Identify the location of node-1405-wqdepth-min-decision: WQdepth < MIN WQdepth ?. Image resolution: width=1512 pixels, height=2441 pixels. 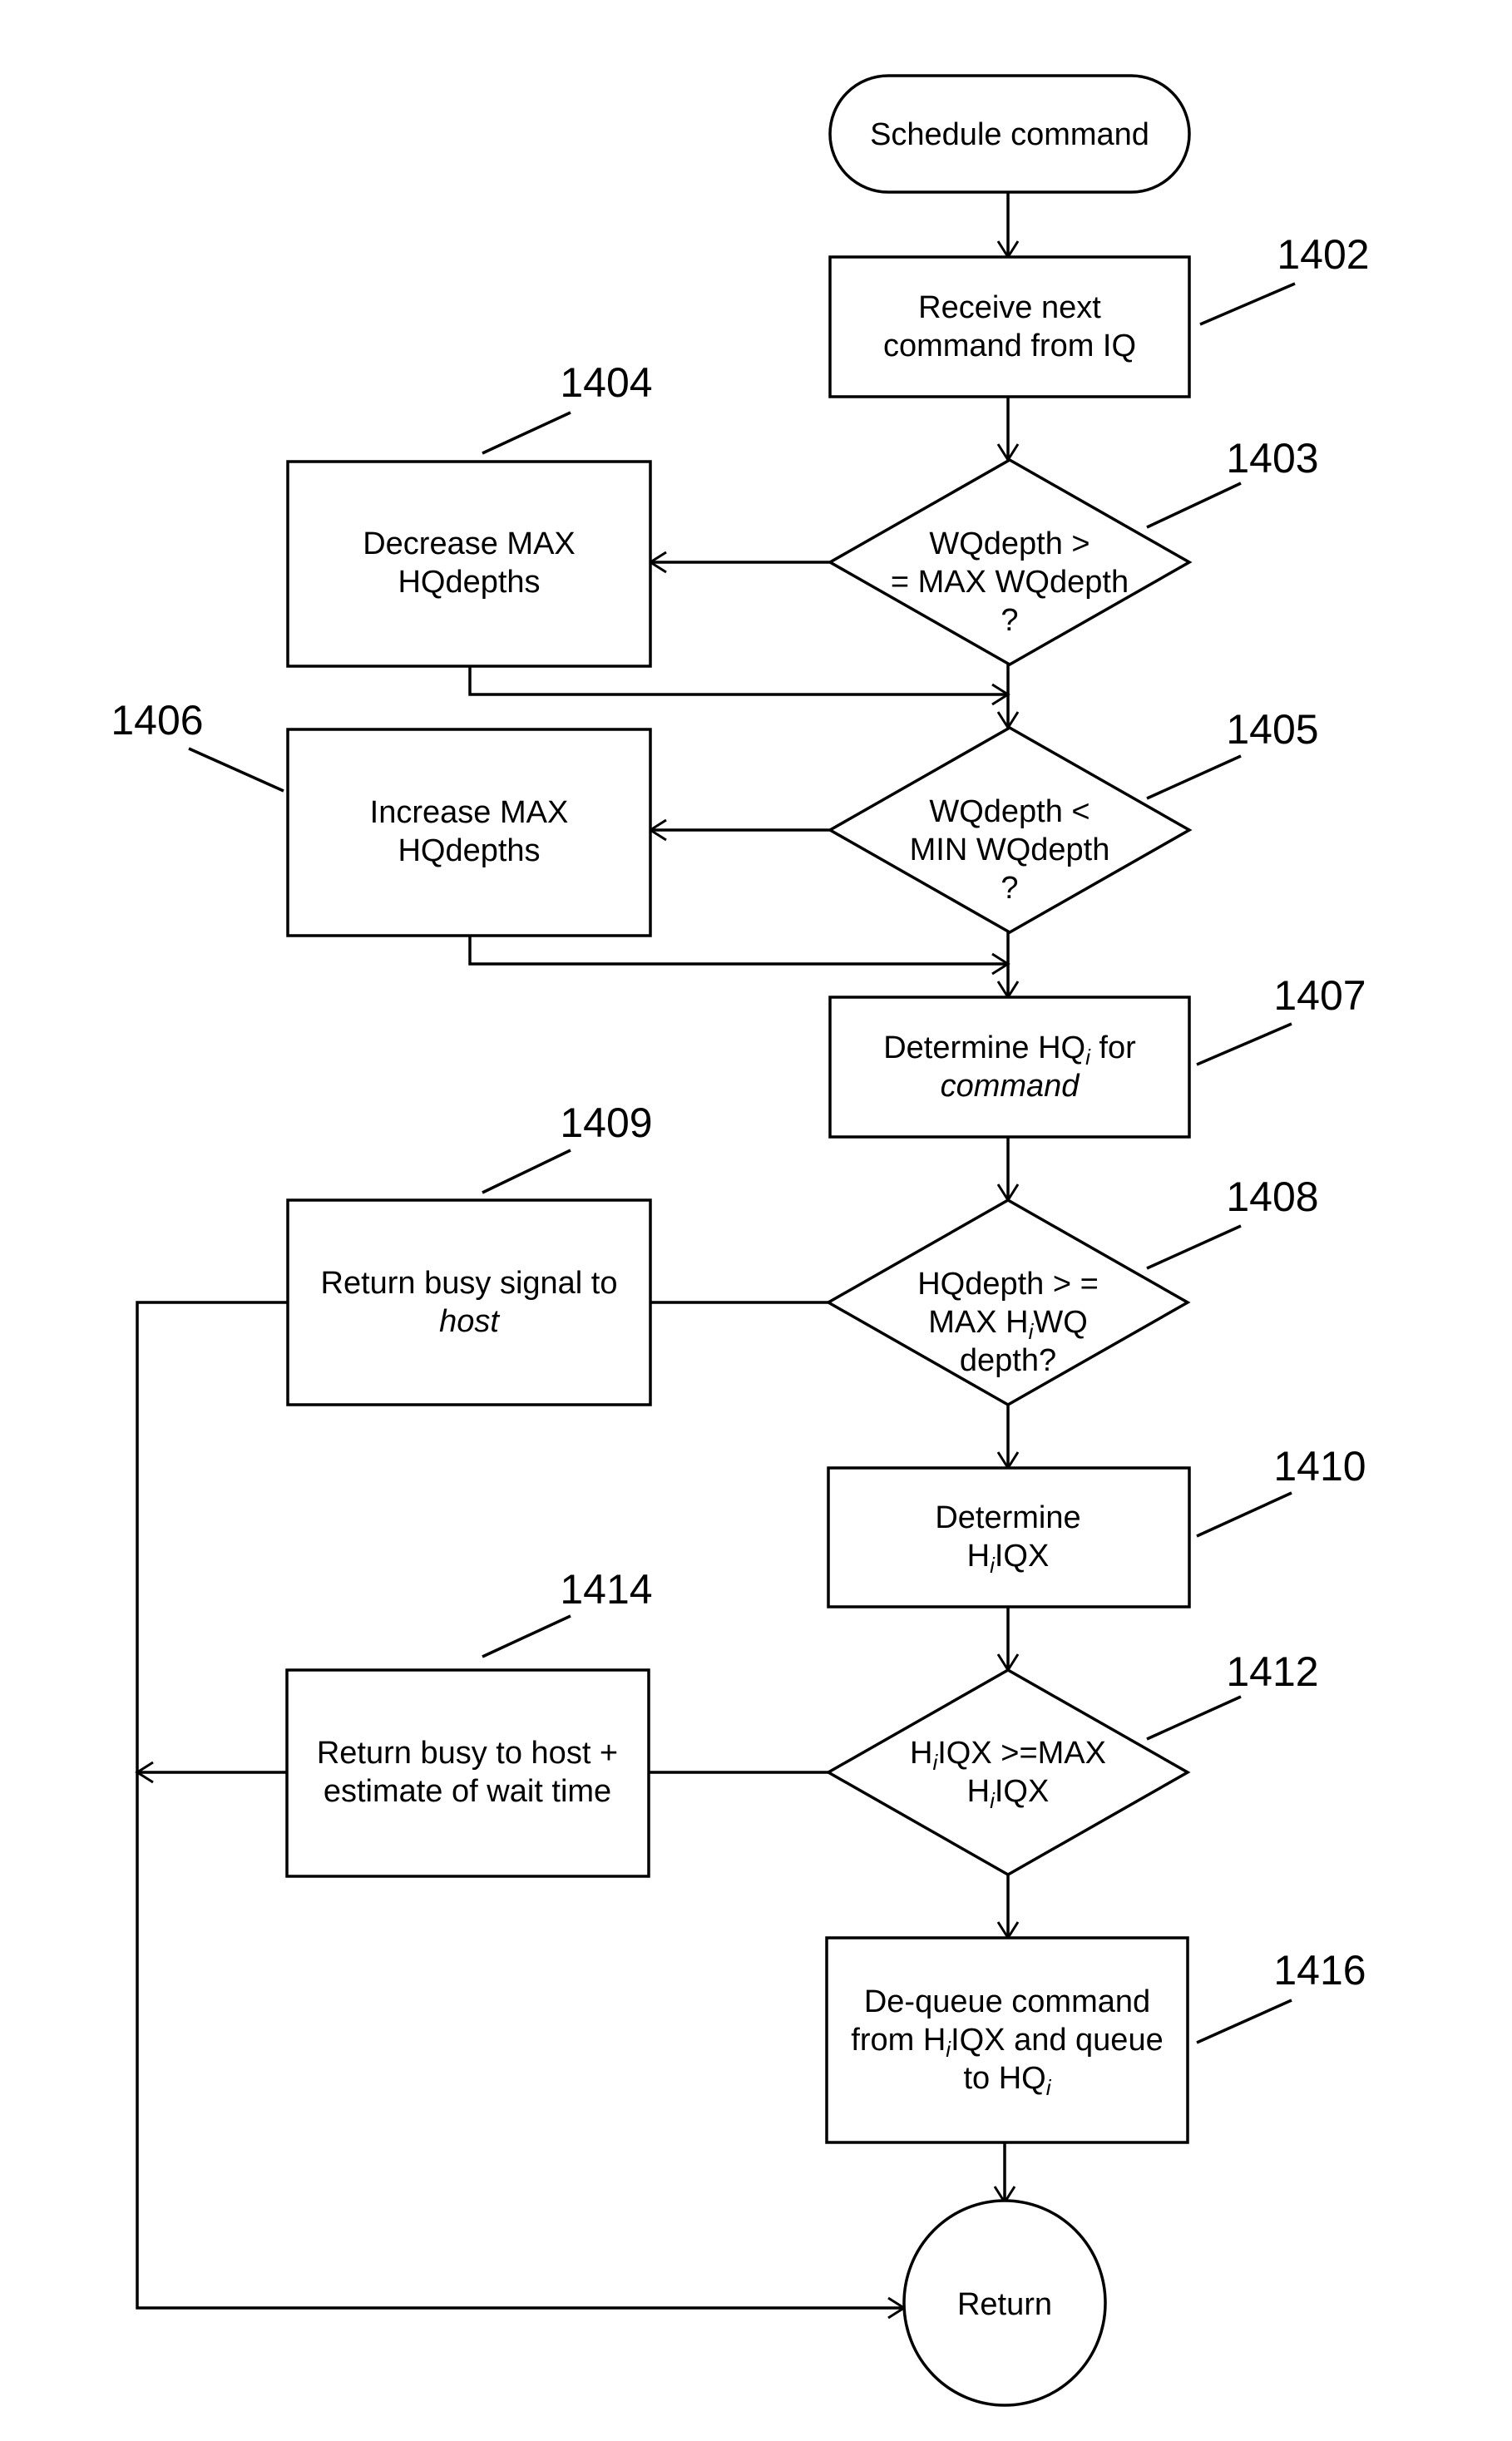
(1010, 830).